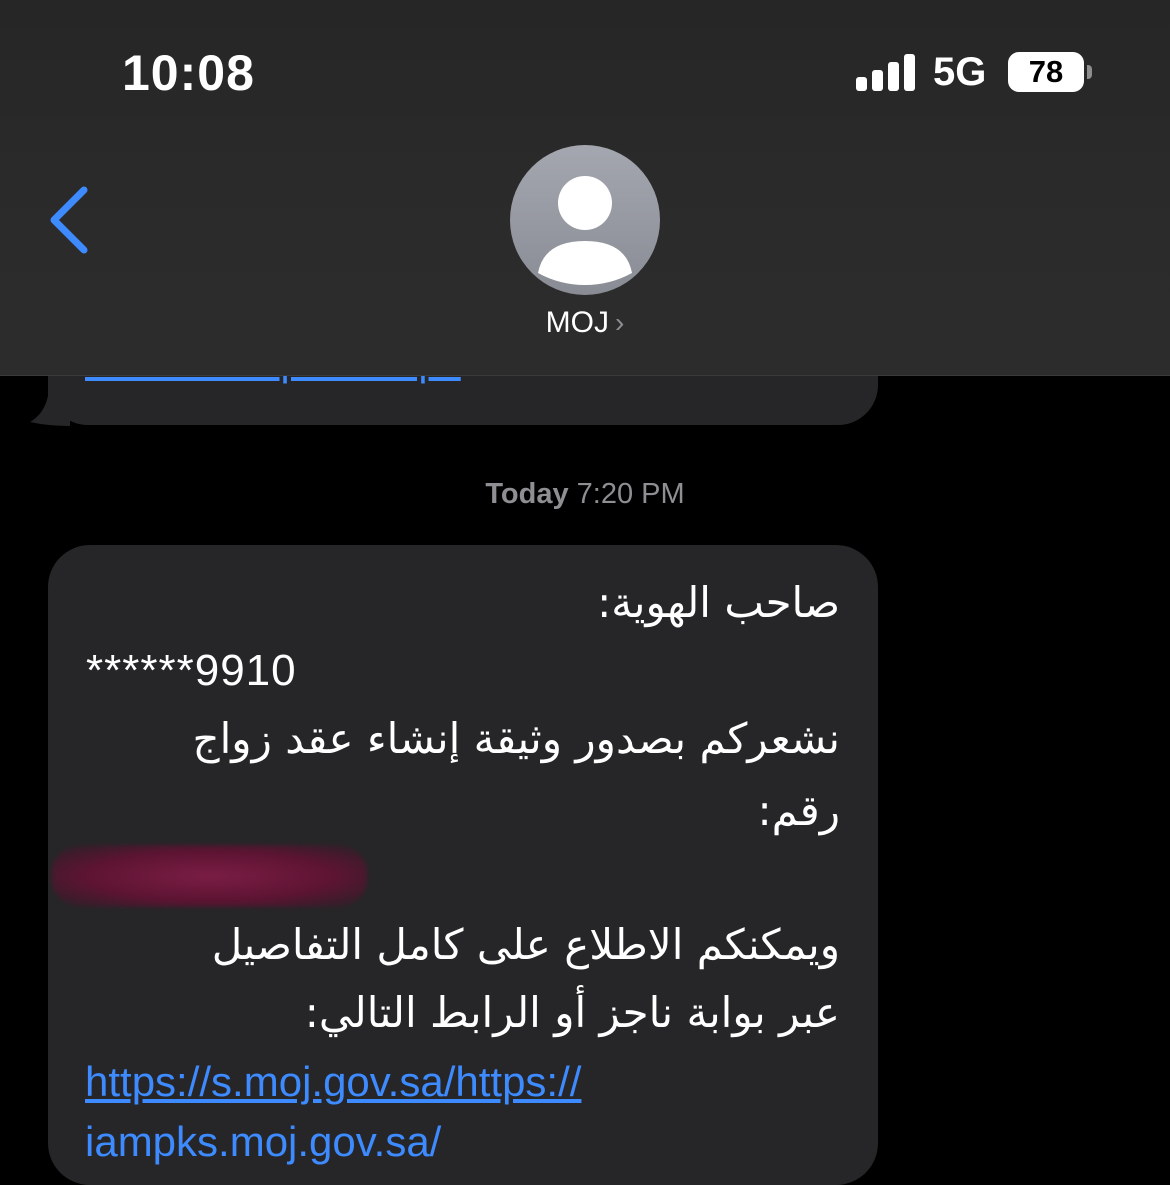 Image resolution: width=1170 pixels, height=1185 pixels. I want to click on timestamp-time: 7:20 PM, so click(630, 494).